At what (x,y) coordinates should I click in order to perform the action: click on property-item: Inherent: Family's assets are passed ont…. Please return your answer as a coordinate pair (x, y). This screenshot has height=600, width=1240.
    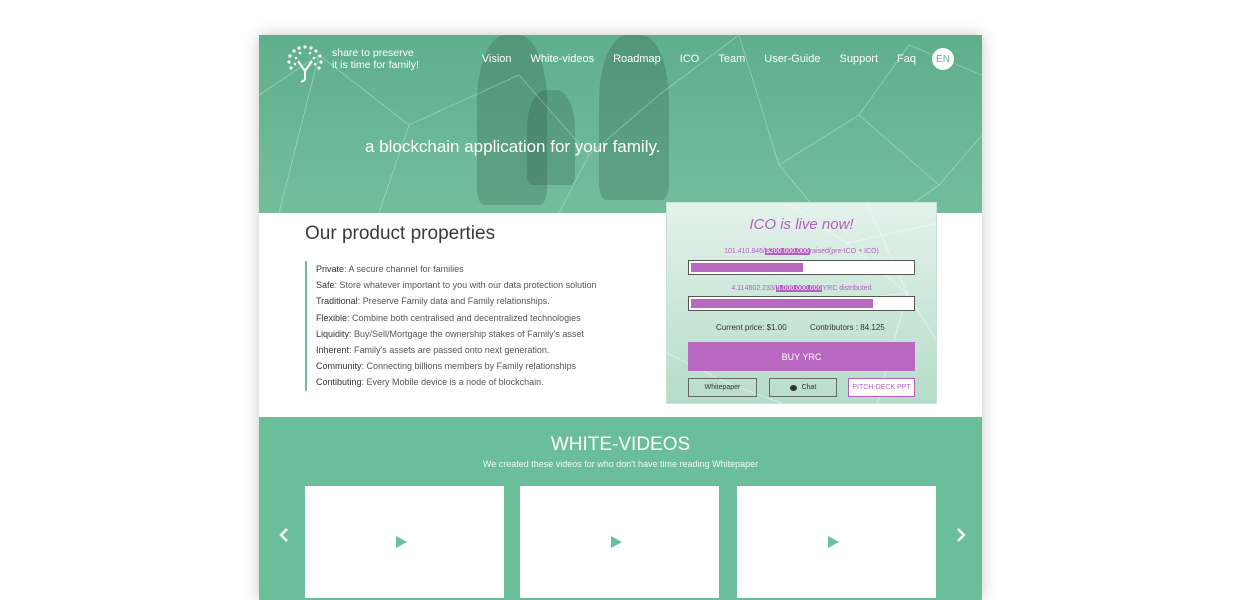
    Looking at the image, I should click on (456, 350).